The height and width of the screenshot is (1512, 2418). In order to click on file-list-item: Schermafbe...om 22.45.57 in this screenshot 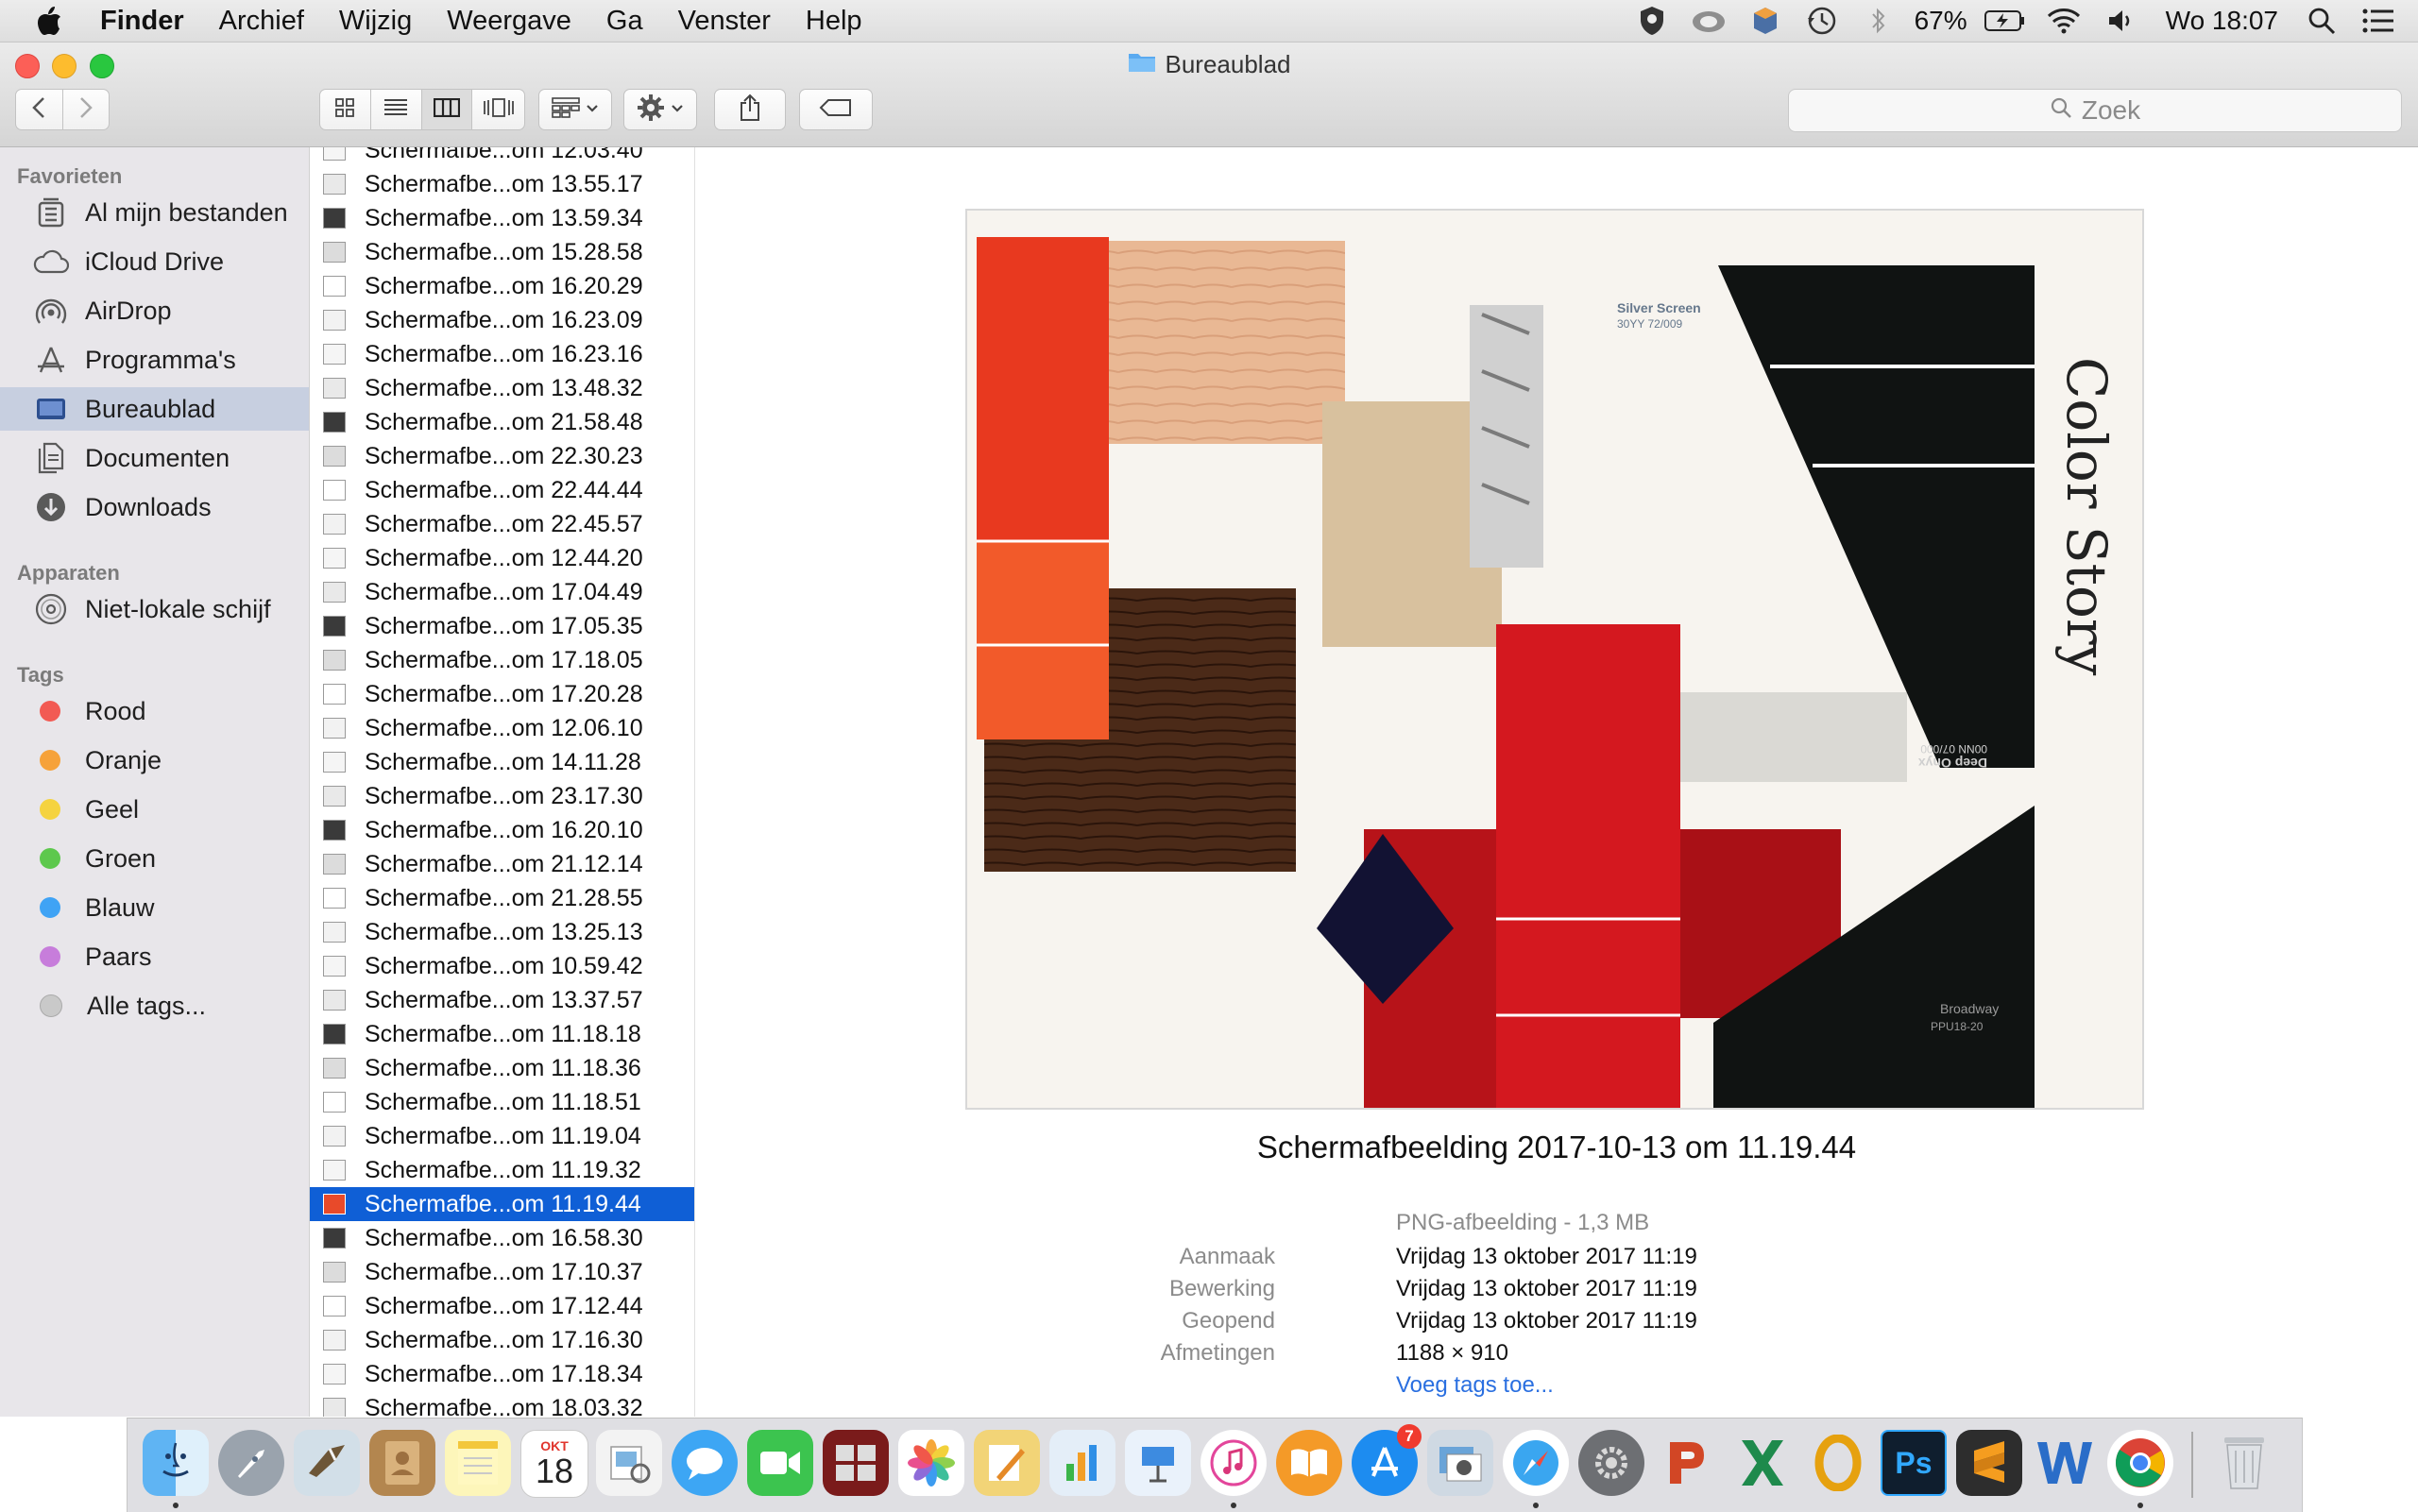, I will do `click(502, 524)`.